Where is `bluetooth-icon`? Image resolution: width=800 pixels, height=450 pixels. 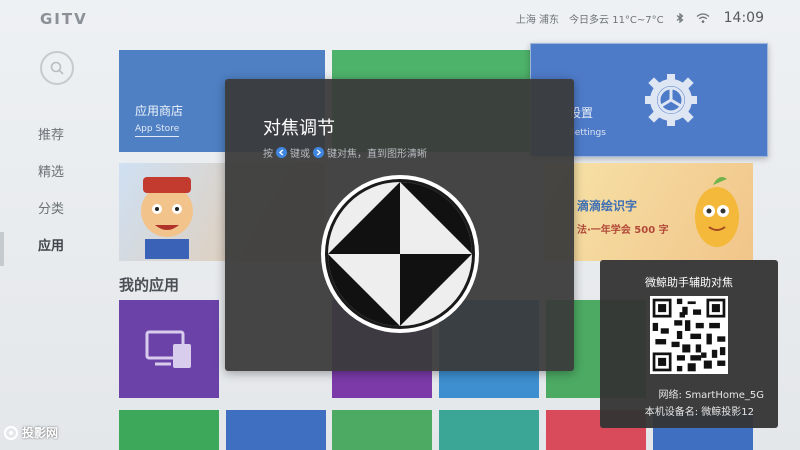
bluetooth-icon is located at coordinates (680, 18).